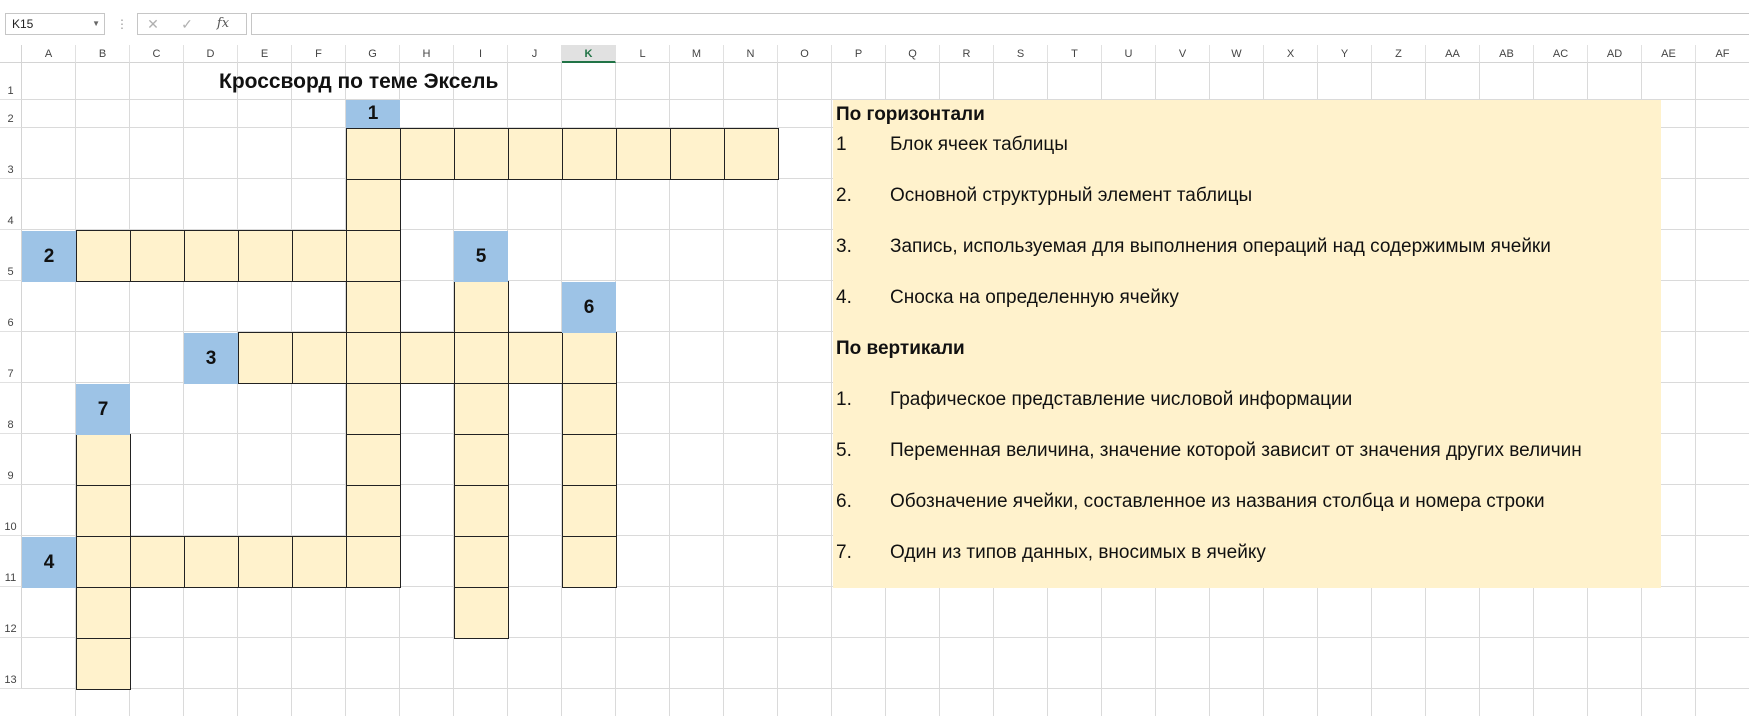 The image size is (1749, 716). Describe the element at coordinates (643, 54) in the screenshot. I see `column-header: L` at that location.